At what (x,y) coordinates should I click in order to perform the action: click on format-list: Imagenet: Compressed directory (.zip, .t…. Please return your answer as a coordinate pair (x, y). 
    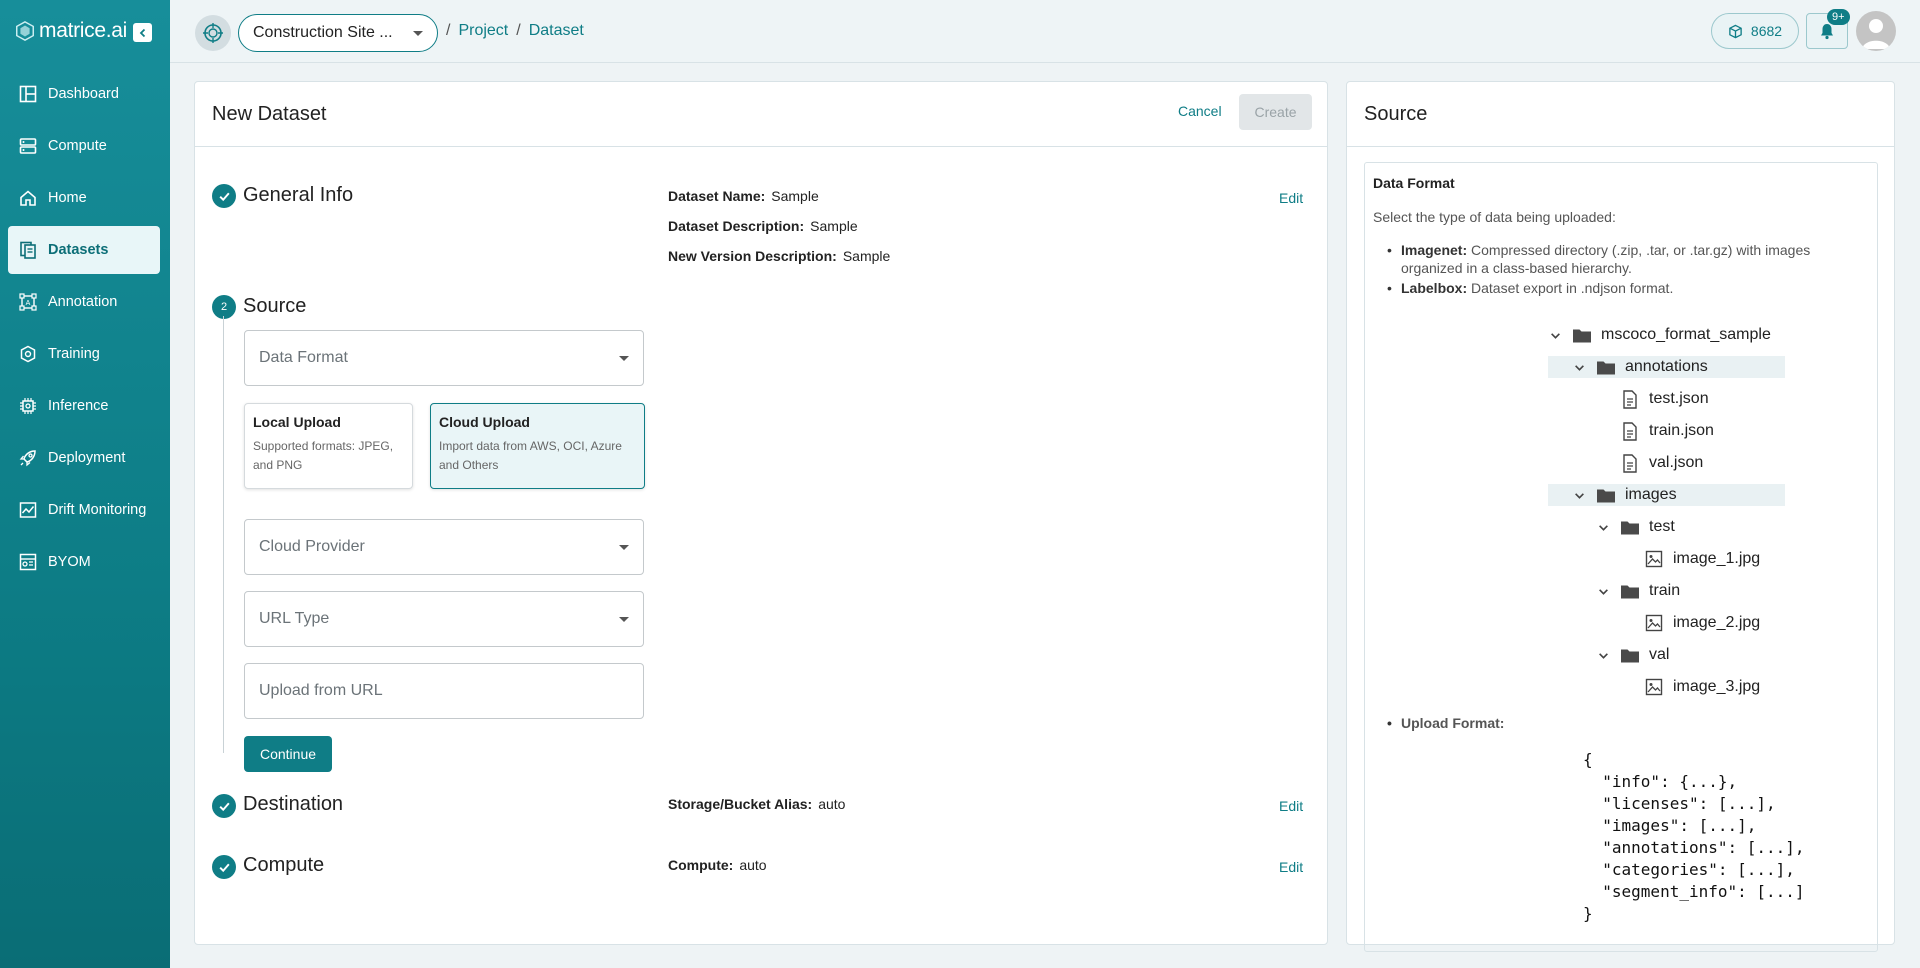
    Looking at the image, I should click on (1619, 270).